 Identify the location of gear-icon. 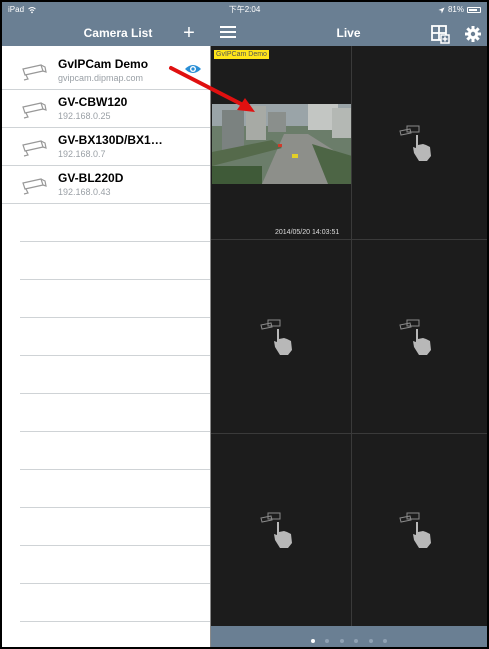
(473, 34).